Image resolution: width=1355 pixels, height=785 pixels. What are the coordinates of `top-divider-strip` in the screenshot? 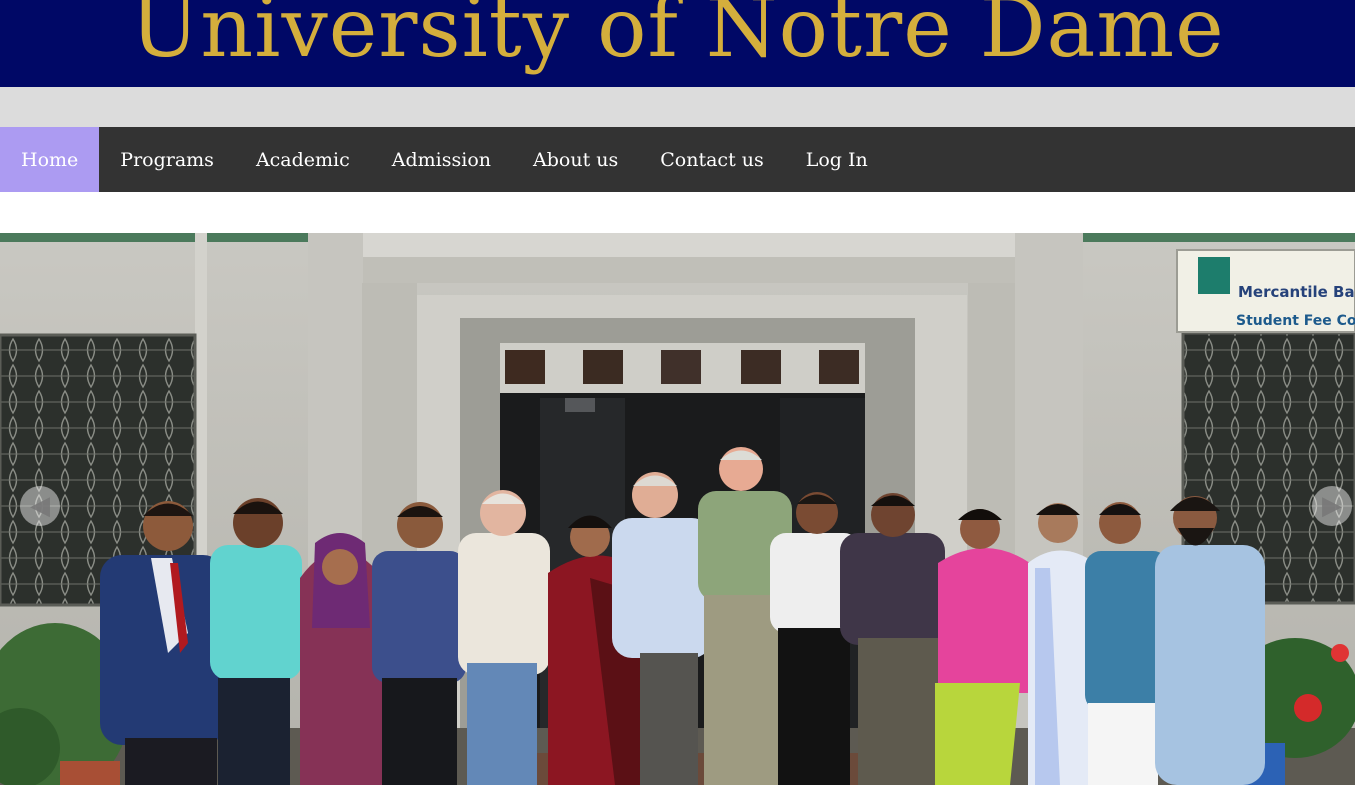 It's located at (677, 107).